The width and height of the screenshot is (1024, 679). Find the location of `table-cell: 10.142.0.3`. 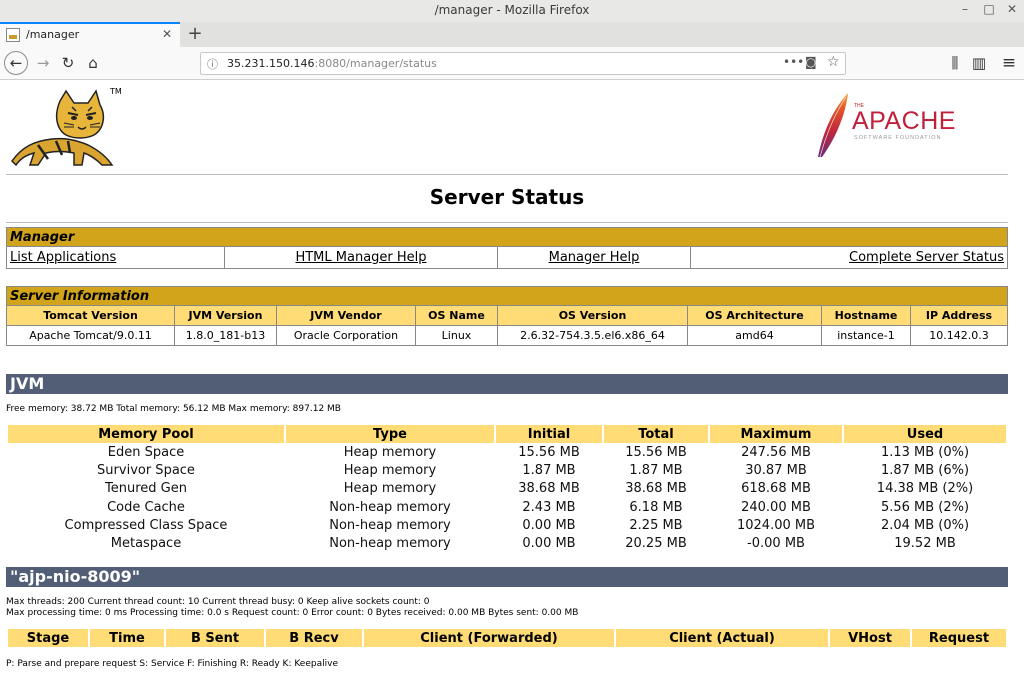

table-cell: 10.142.0.3 is located at coordinates (959, 335).